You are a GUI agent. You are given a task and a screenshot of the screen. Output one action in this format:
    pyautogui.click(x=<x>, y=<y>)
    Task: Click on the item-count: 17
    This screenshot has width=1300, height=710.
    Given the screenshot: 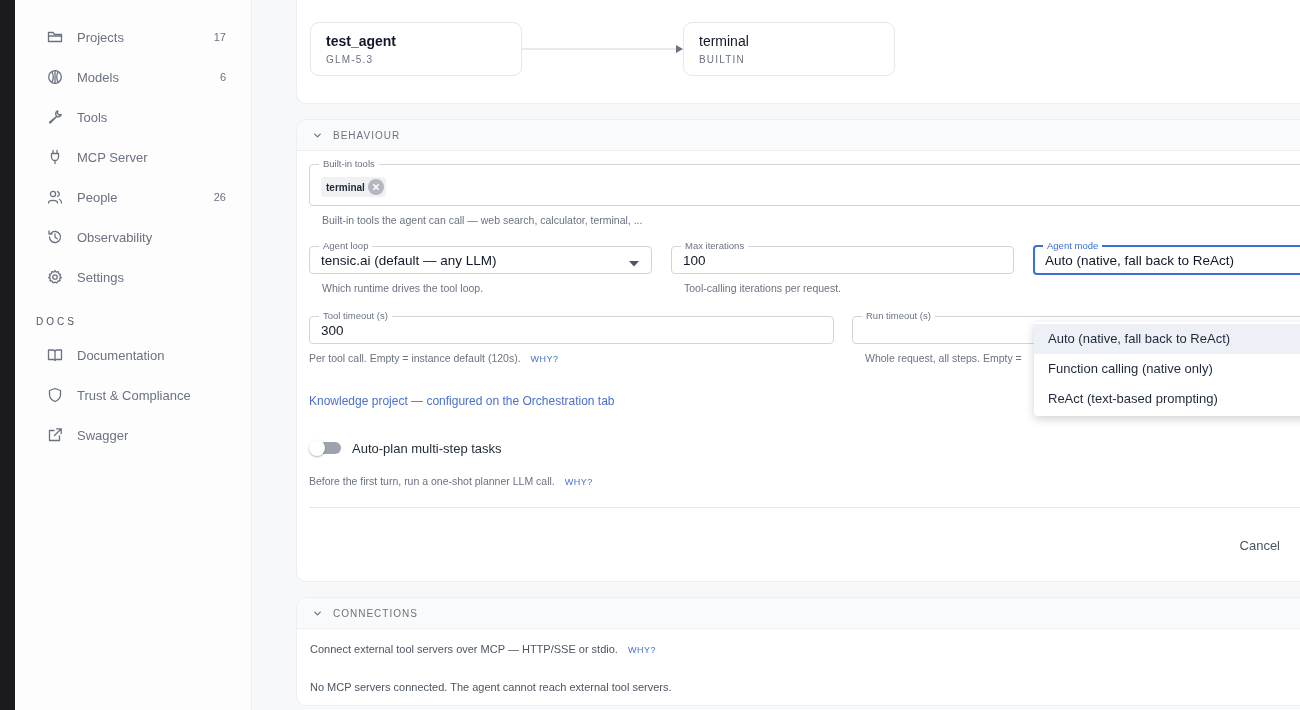 What is the action you would take?
    pyautogui.click(x=219, y=37)
    